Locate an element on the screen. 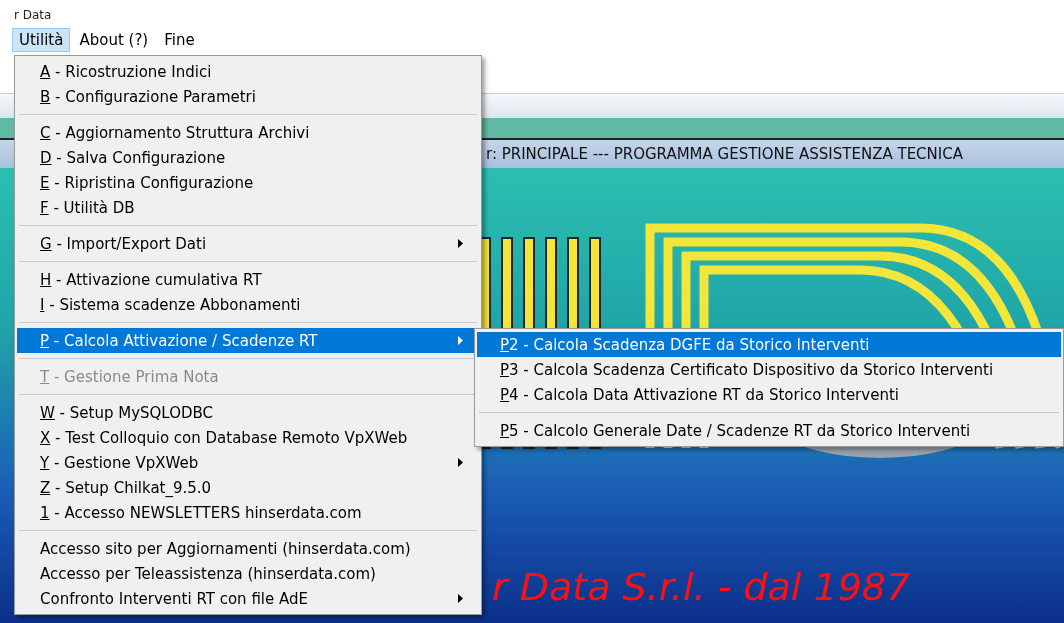 Image resolution: width=1064 pixels, height=623 pixels. menu-item: B - Configurazione Parametri is located at coordinates (248, 96).